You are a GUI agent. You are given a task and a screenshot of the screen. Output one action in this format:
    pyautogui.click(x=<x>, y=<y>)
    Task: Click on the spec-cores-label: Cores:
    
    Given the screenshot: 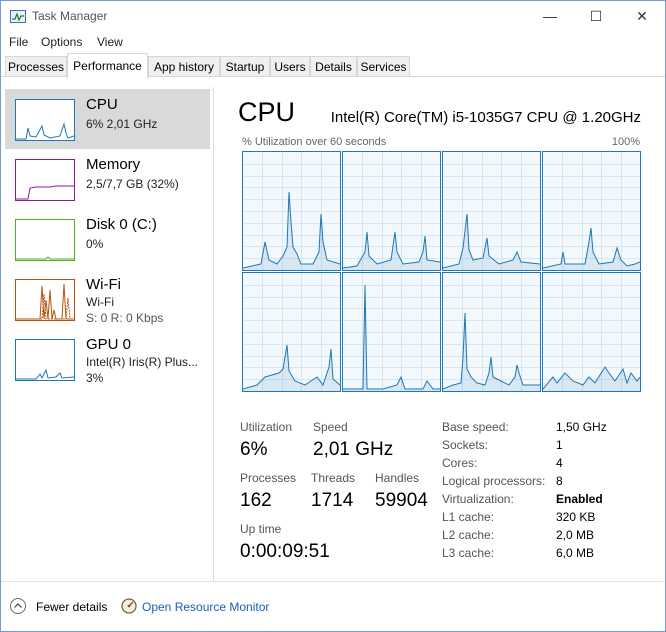 What is the action you would take?
    pyautogui.click(x=460, y=463)
    